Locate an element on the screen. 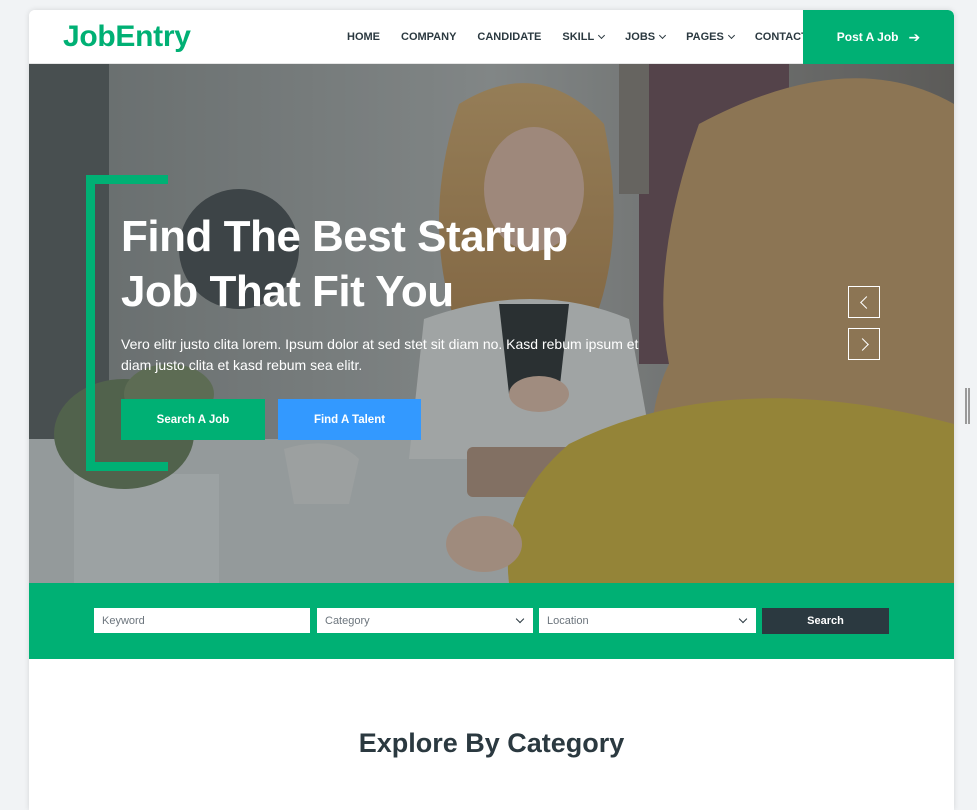 This screenshot has height=810, width=977. nav-item-label: PAGES is located at coordinates (705, 37).